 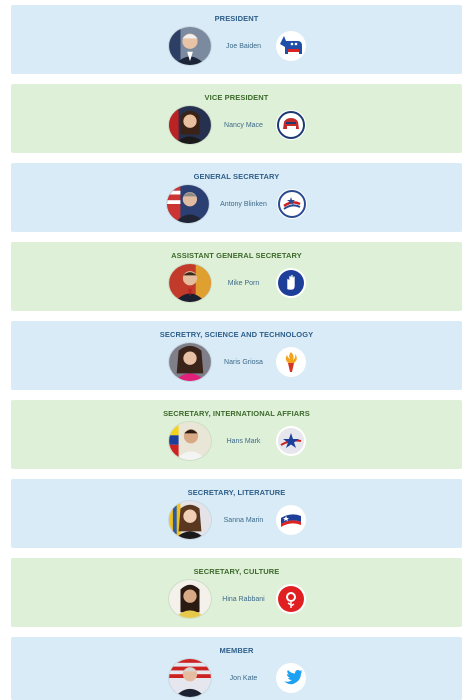 What do you see at coordinates (236, 197) in the screenshot?
I see `member-card-general-secretary: GENERAL SECRETARY Antony Blinken` at bounding box center [236, 197].